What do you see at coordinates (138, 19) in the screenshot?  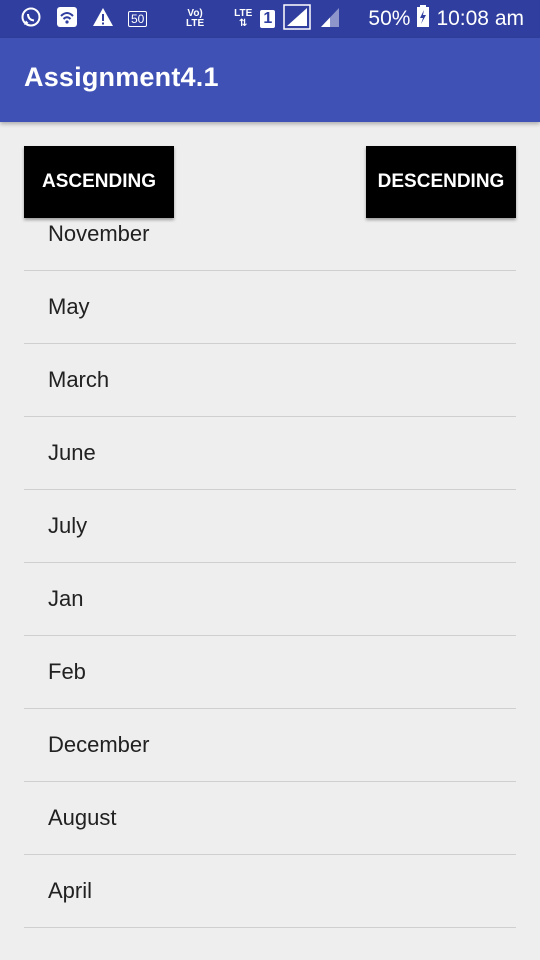 I see `data-50-icon: 50` at bounding box center [138, 19].